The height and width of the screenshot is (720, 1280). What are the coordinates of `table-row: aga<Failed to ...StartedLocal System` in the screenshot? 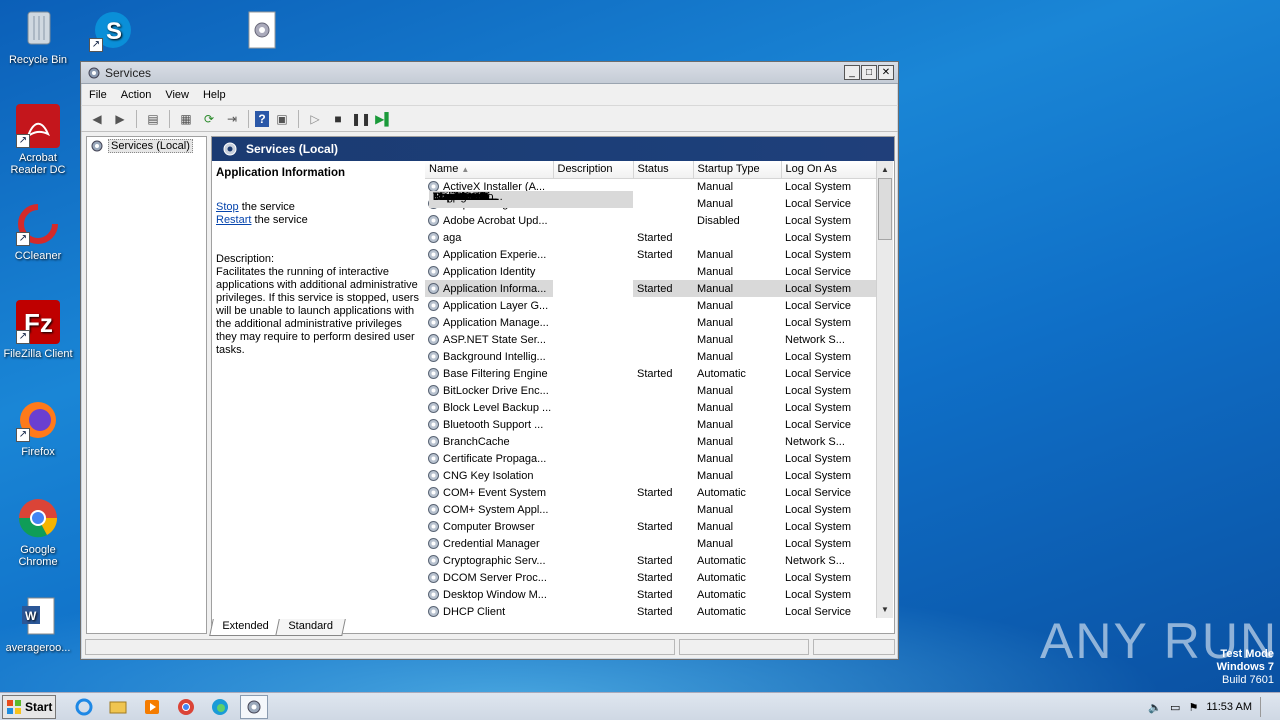 It's located at (651, 218).